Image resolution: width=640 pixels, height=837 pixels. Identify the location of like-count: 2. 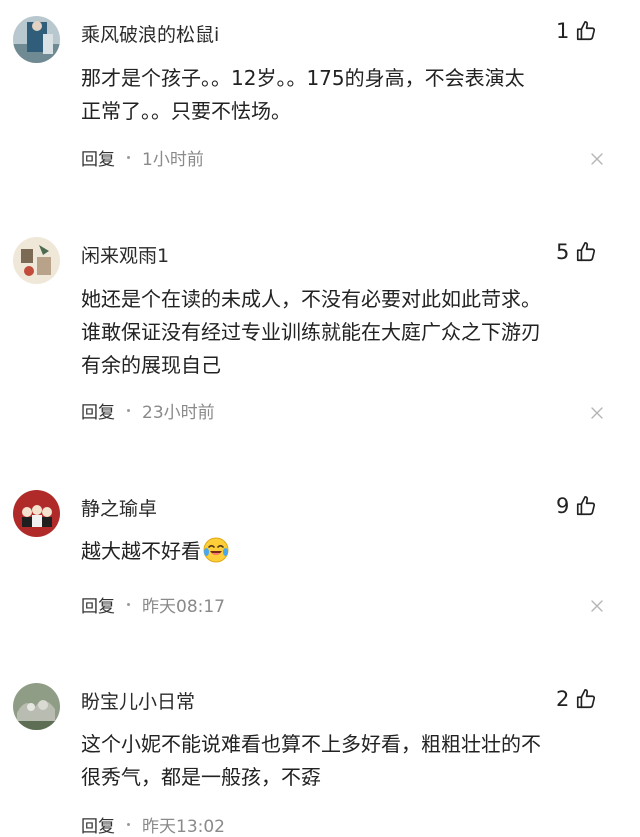
(563, 699).